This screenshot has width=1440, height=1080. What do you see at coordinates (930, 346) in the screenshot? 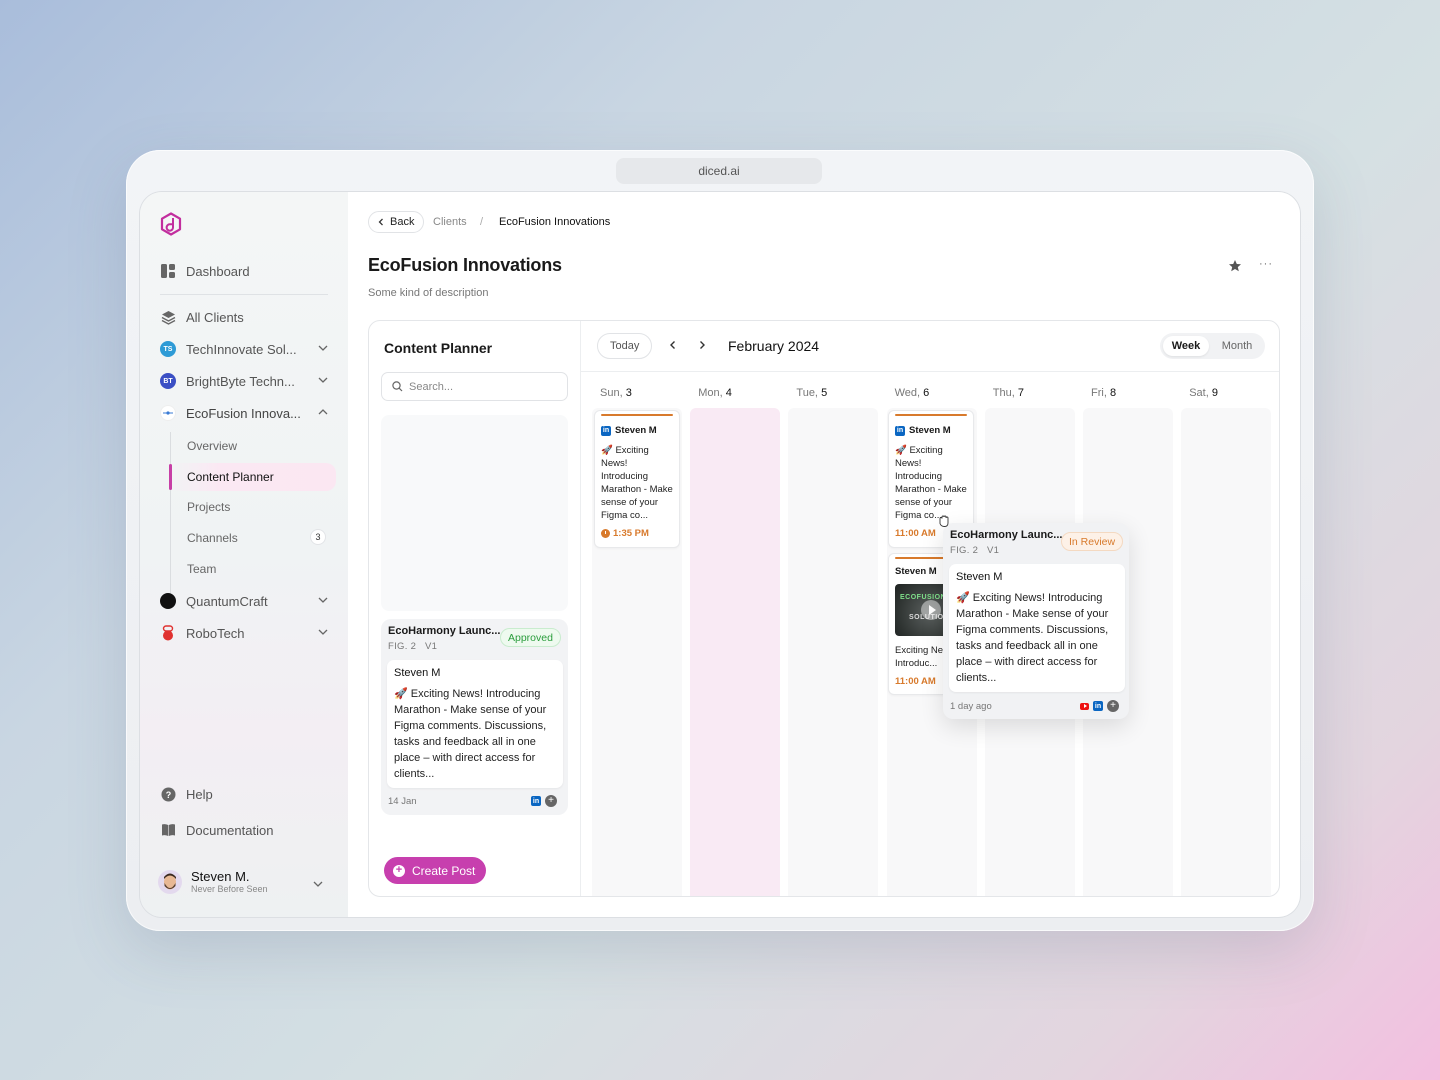
I see `calendar-header: Today February 2024 Week Month` at bounding box center [930, 346].